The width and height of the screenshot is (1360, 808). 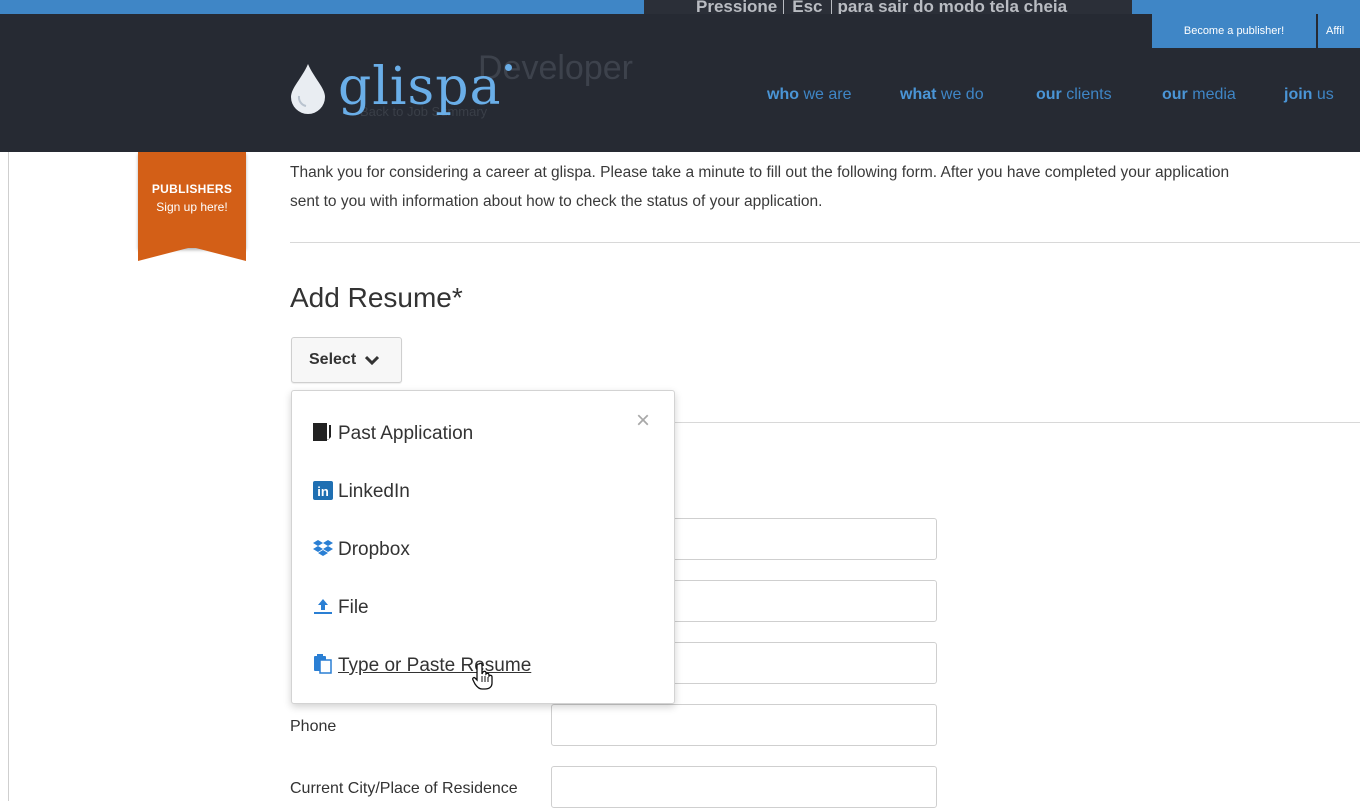 I want to click on fullscreen-notice-before: Pressione, so click(x=737, y=7).